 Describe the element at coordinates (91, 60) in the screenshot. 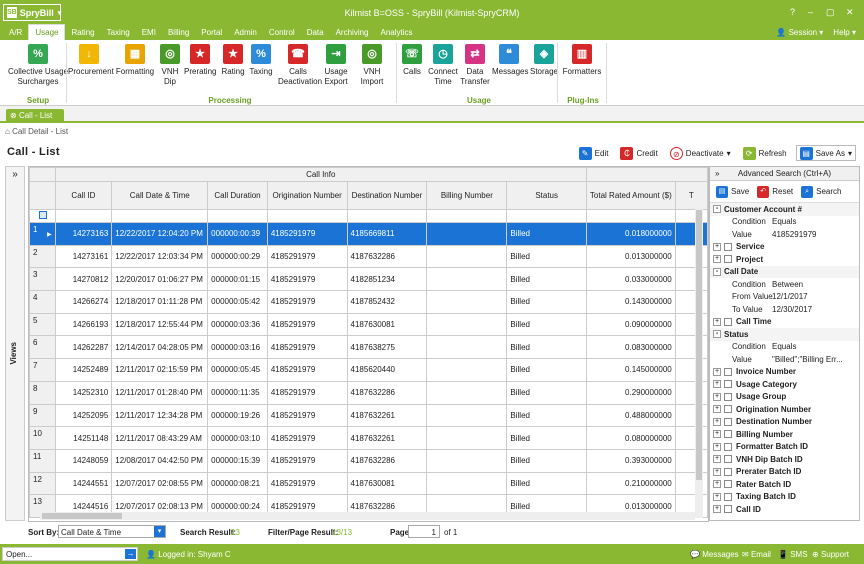

I see `ribbon-procurement-button: ↓ Procurement` at that location.